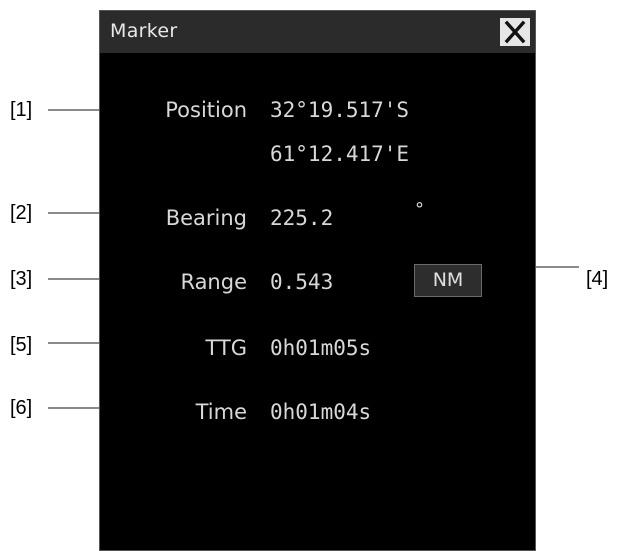  What do you see at coordinates (206, 218) in the screenshot?
I see `bearing-label: Bearing` at bounding box center [206, 218].